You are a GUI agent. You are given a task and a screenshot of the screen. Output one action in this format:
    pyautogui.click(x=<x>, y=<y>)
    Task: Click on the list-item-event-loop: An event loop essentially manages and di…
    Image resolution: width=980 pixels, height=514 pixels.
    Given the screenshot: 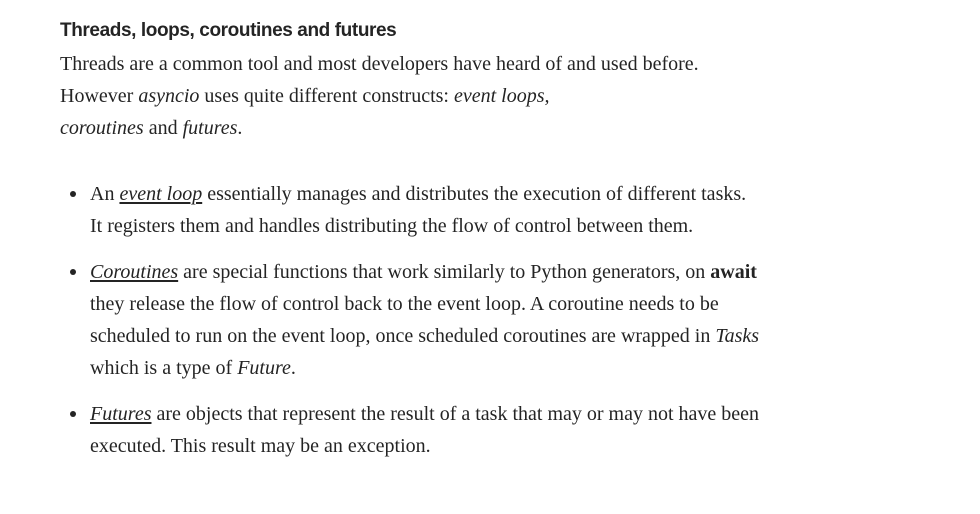 What is the action you would take?
    pyautogui.click(x=410, y=210)
    